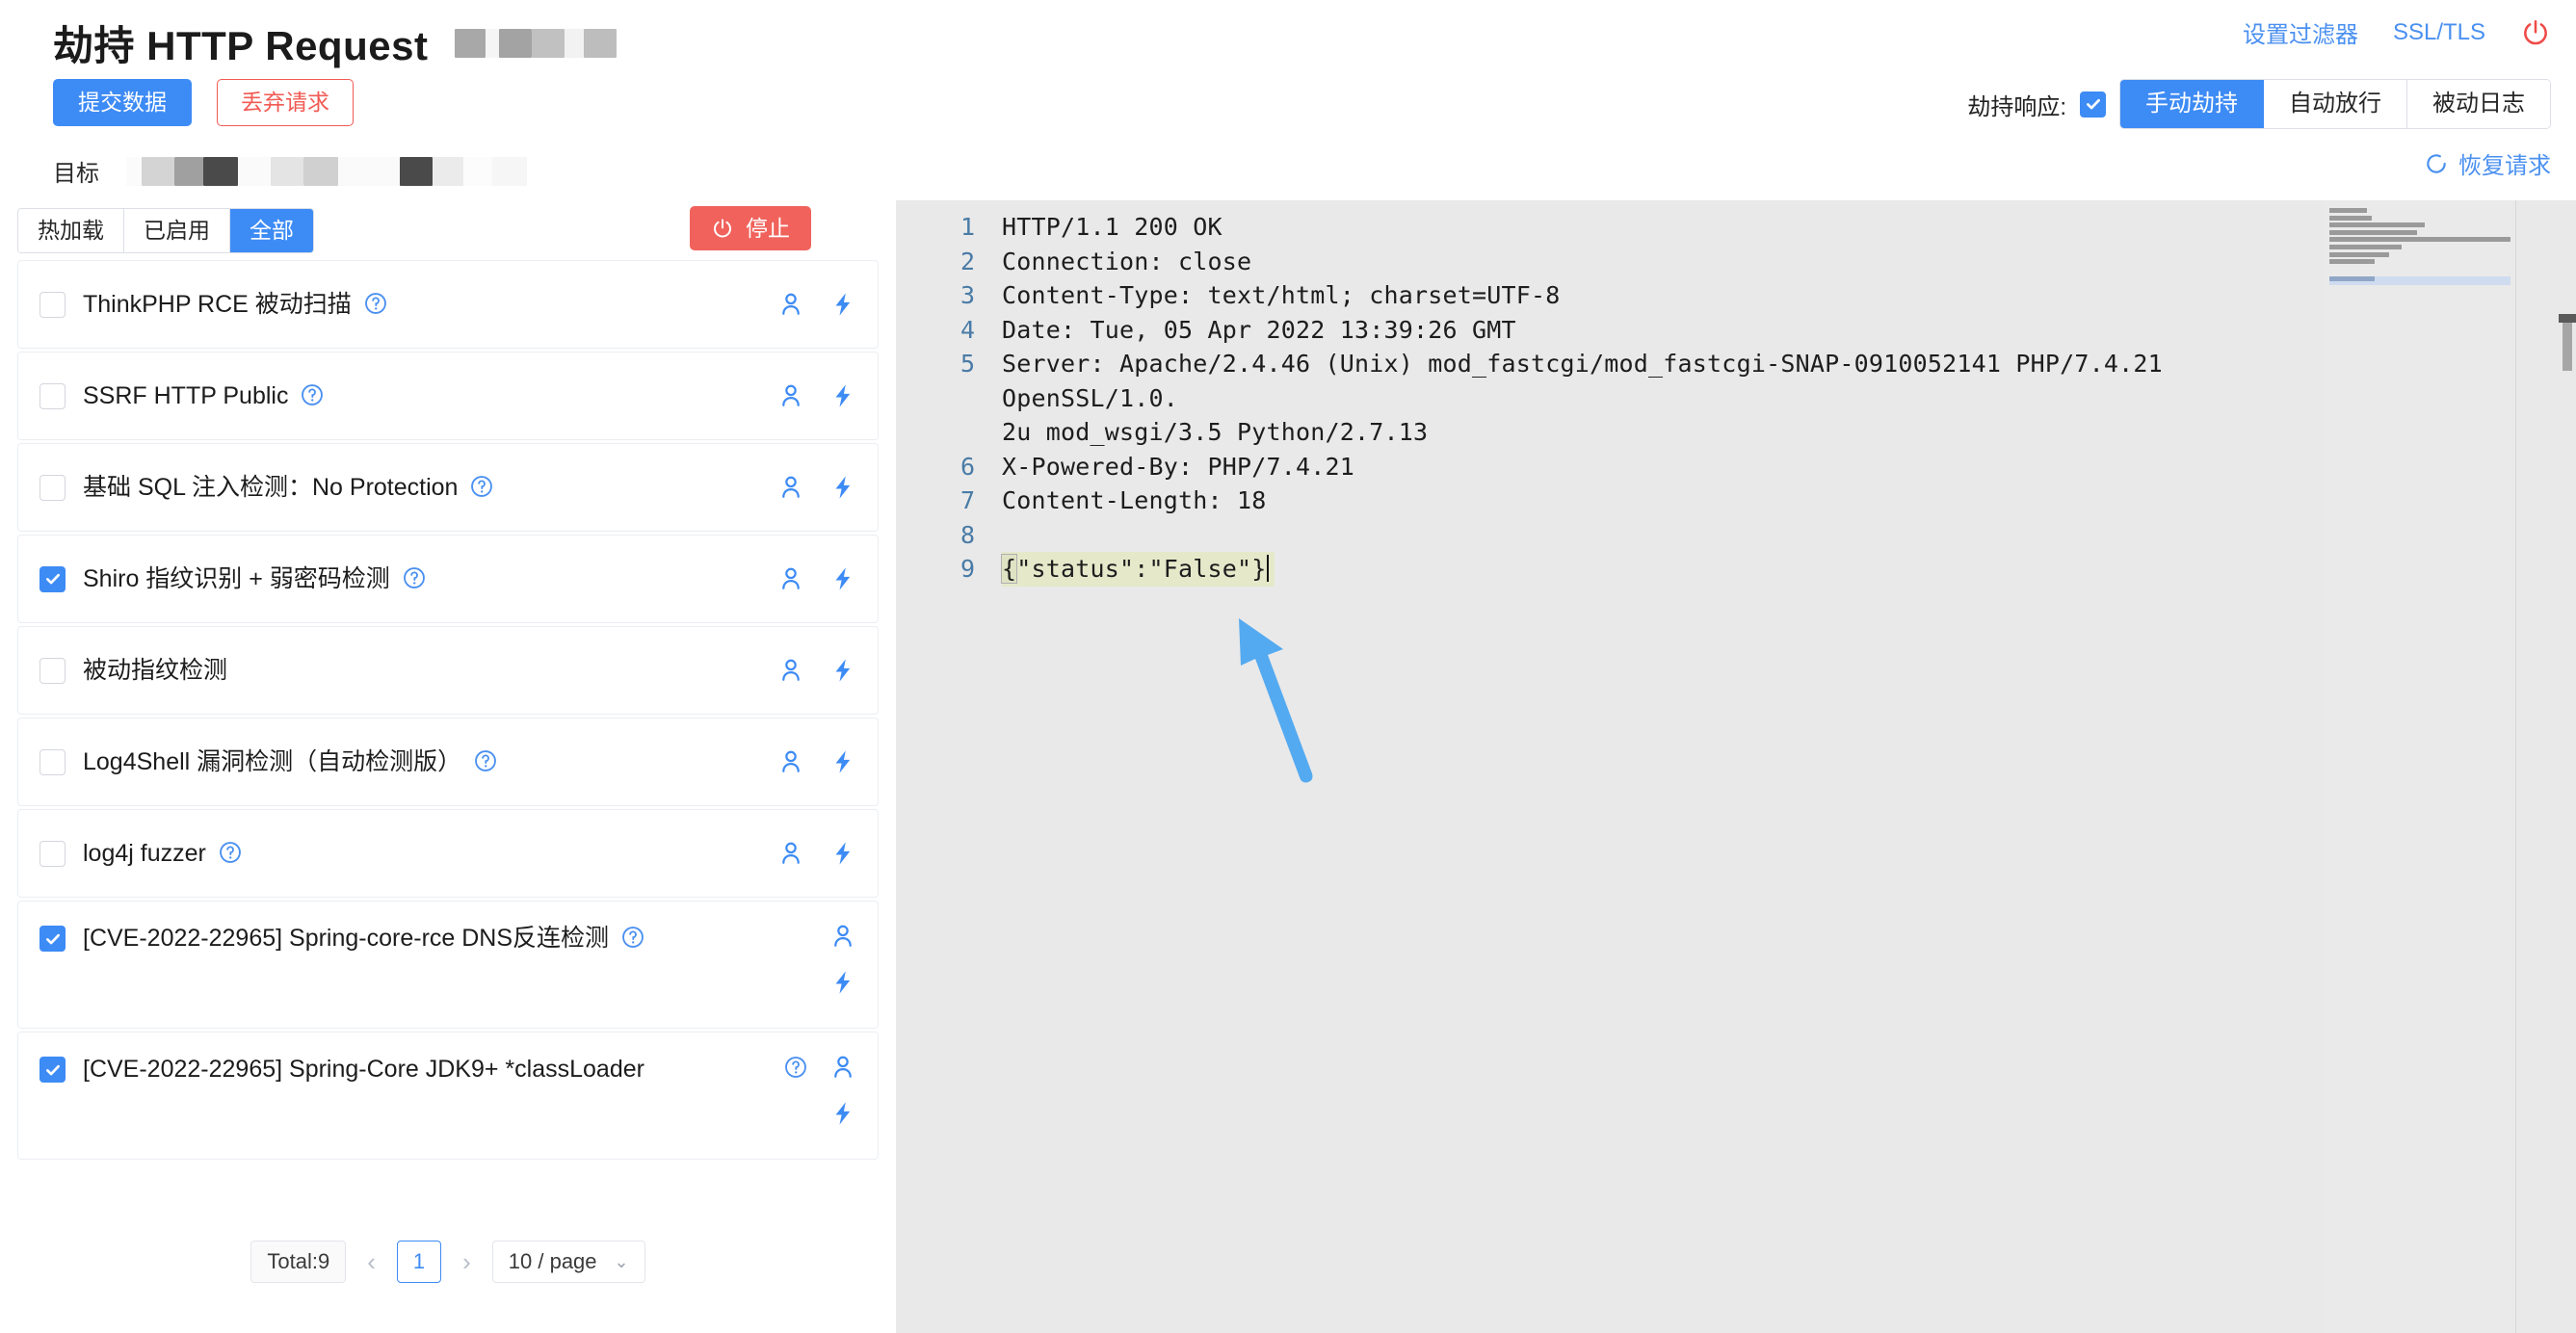  Describe the element at coordinates (2536, 32) in the screenshot. I see `power-icon` at that location.